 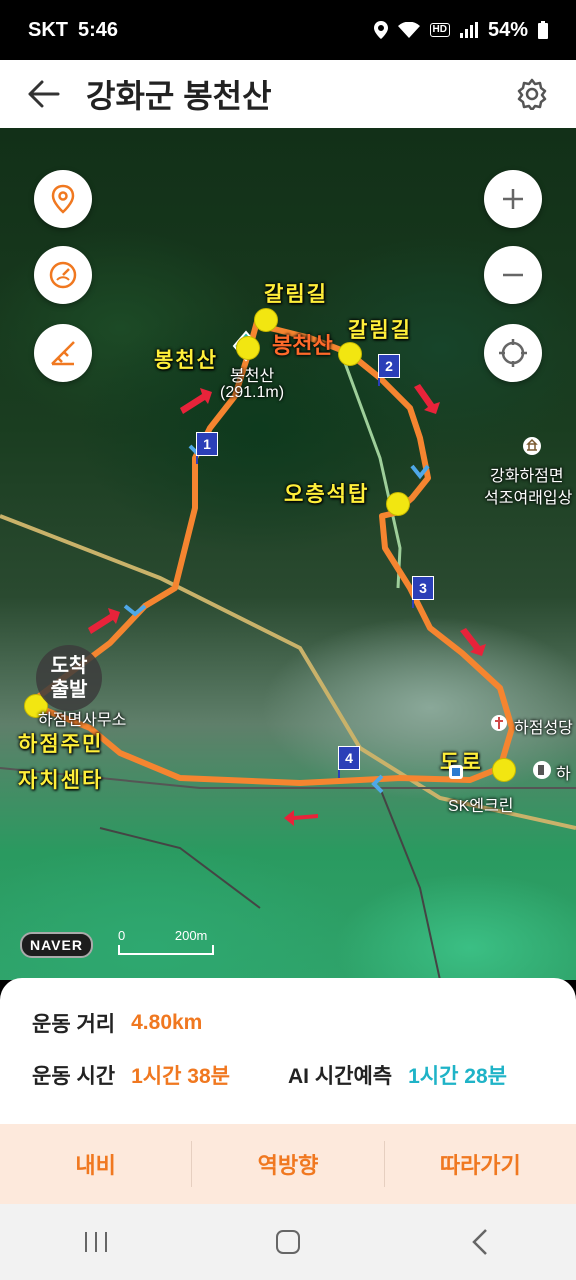 What do you see at coordinates (389, 370) in the screenshot?
I see `waypoint-pin-2: 2` at bounding box center [389, 370].